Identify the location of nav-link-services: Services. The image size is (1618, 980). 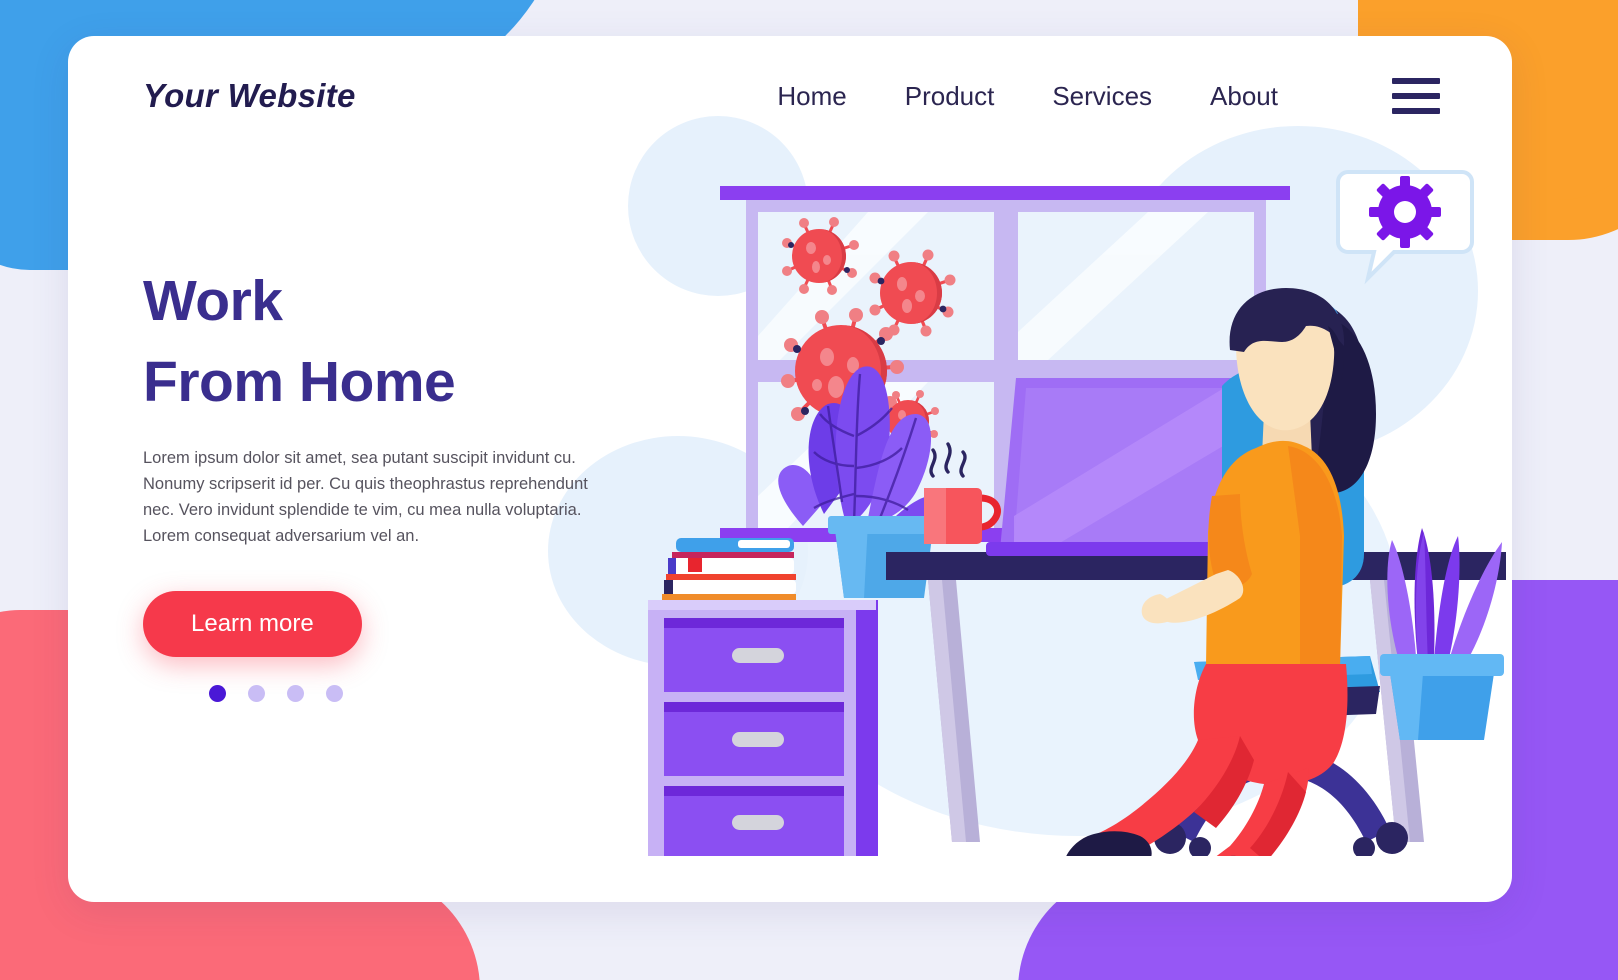
(1102, 96).